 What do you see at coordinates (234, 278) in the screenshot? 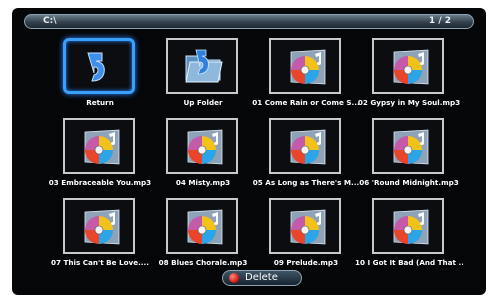
I see `delete-red-dot-icon` at bounding box center [234, 278].